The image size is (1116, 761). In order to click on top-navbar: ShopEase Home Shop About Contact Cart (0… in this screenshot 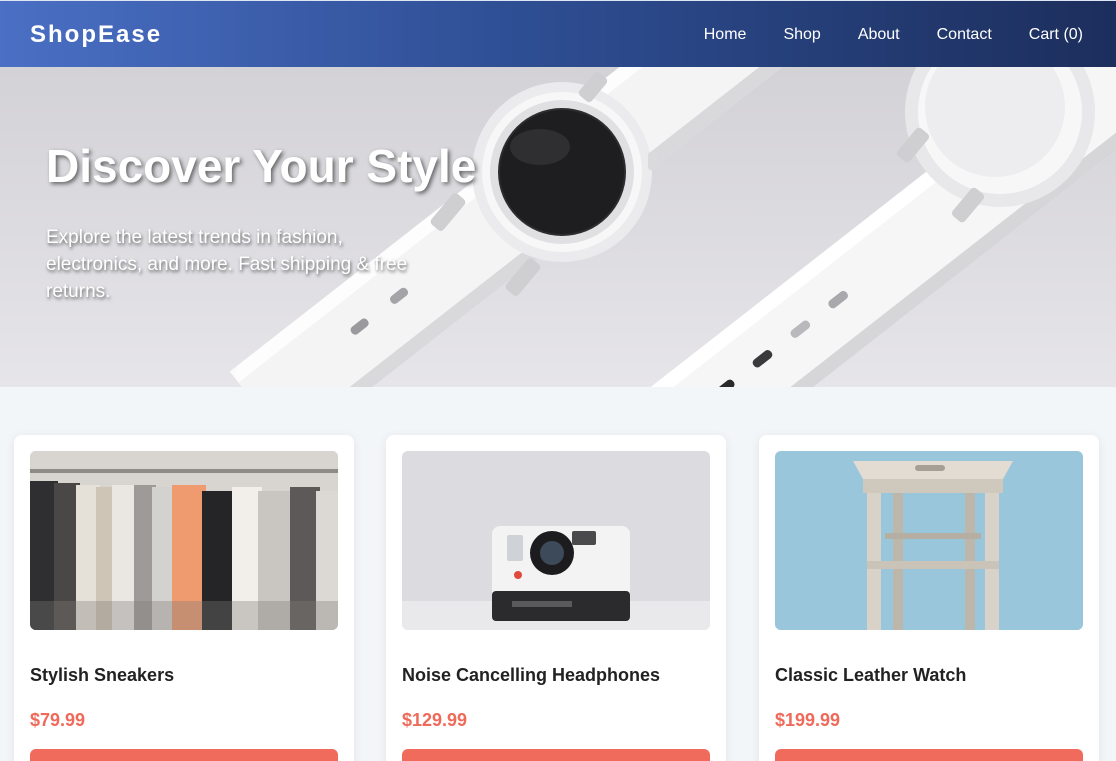, I will do `click(558, 33)`.